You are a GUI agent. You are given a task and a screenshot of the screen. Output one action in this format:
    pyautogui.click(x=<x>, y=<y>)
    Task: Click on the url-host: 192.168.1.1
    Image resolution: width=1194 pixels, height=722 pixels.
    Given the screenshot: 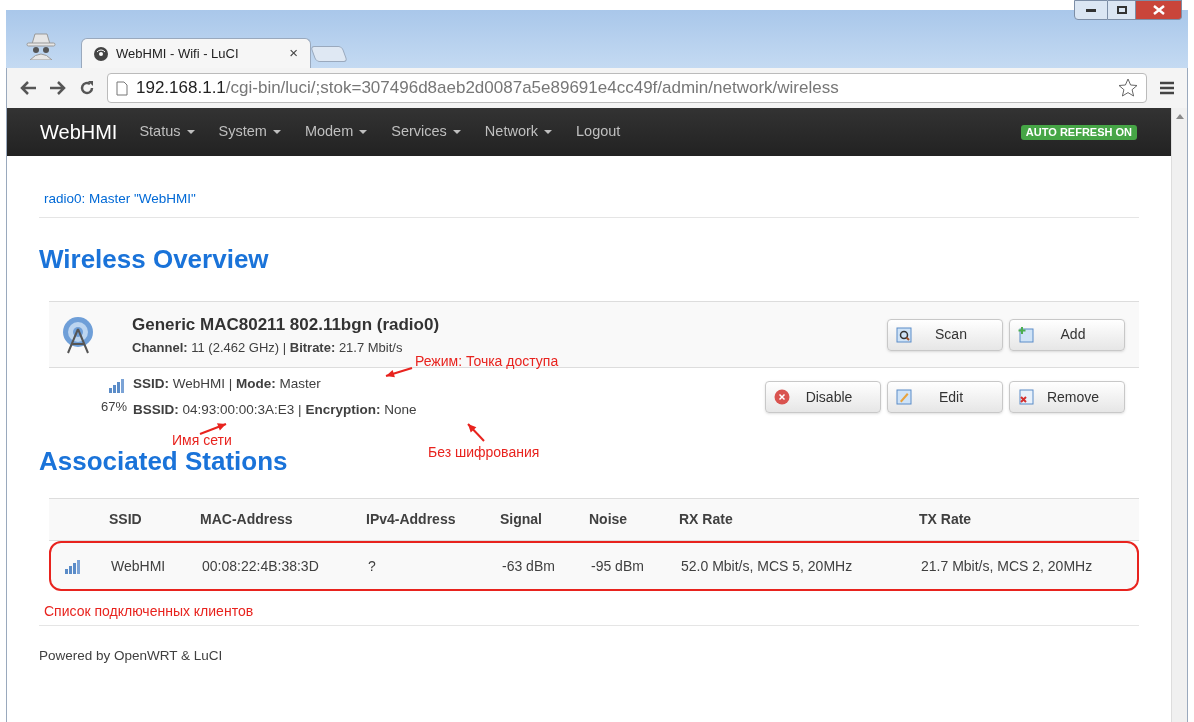 What is the action you would take?
    pyautogui.click(x=181, y=88)
    